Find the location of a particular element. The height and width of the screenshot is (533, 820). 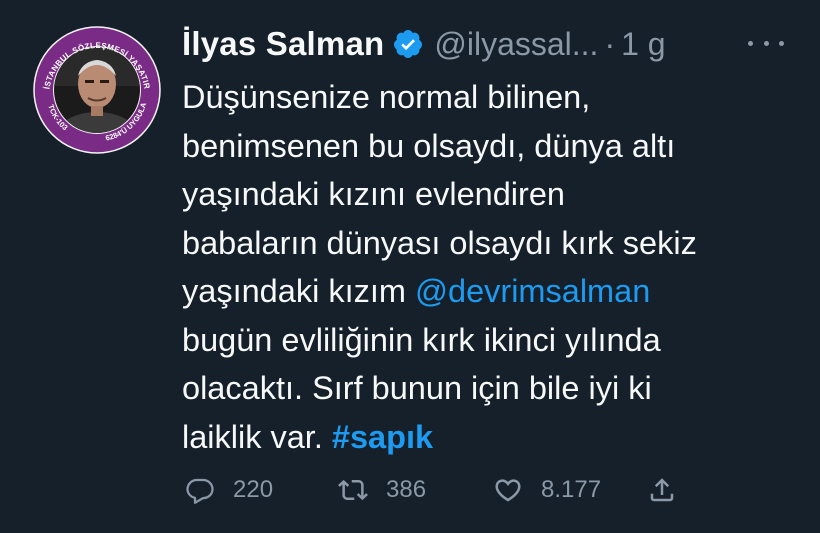

tweet-line: yaşındaki kızım @devrimsalman is located at coordinates (492, 291).